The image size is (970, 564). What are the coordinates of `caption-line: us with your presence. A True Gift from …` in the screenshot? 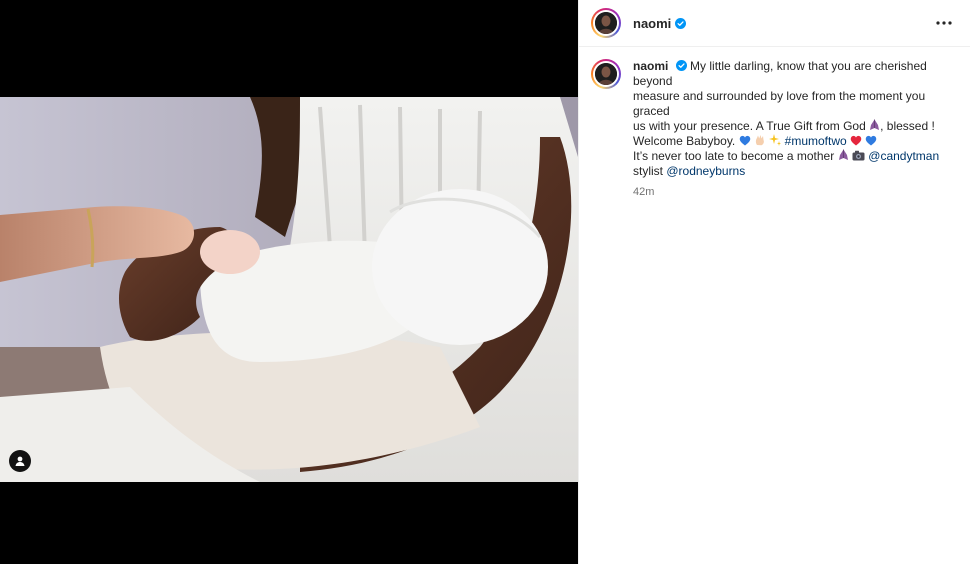 It's located at (749, 126).